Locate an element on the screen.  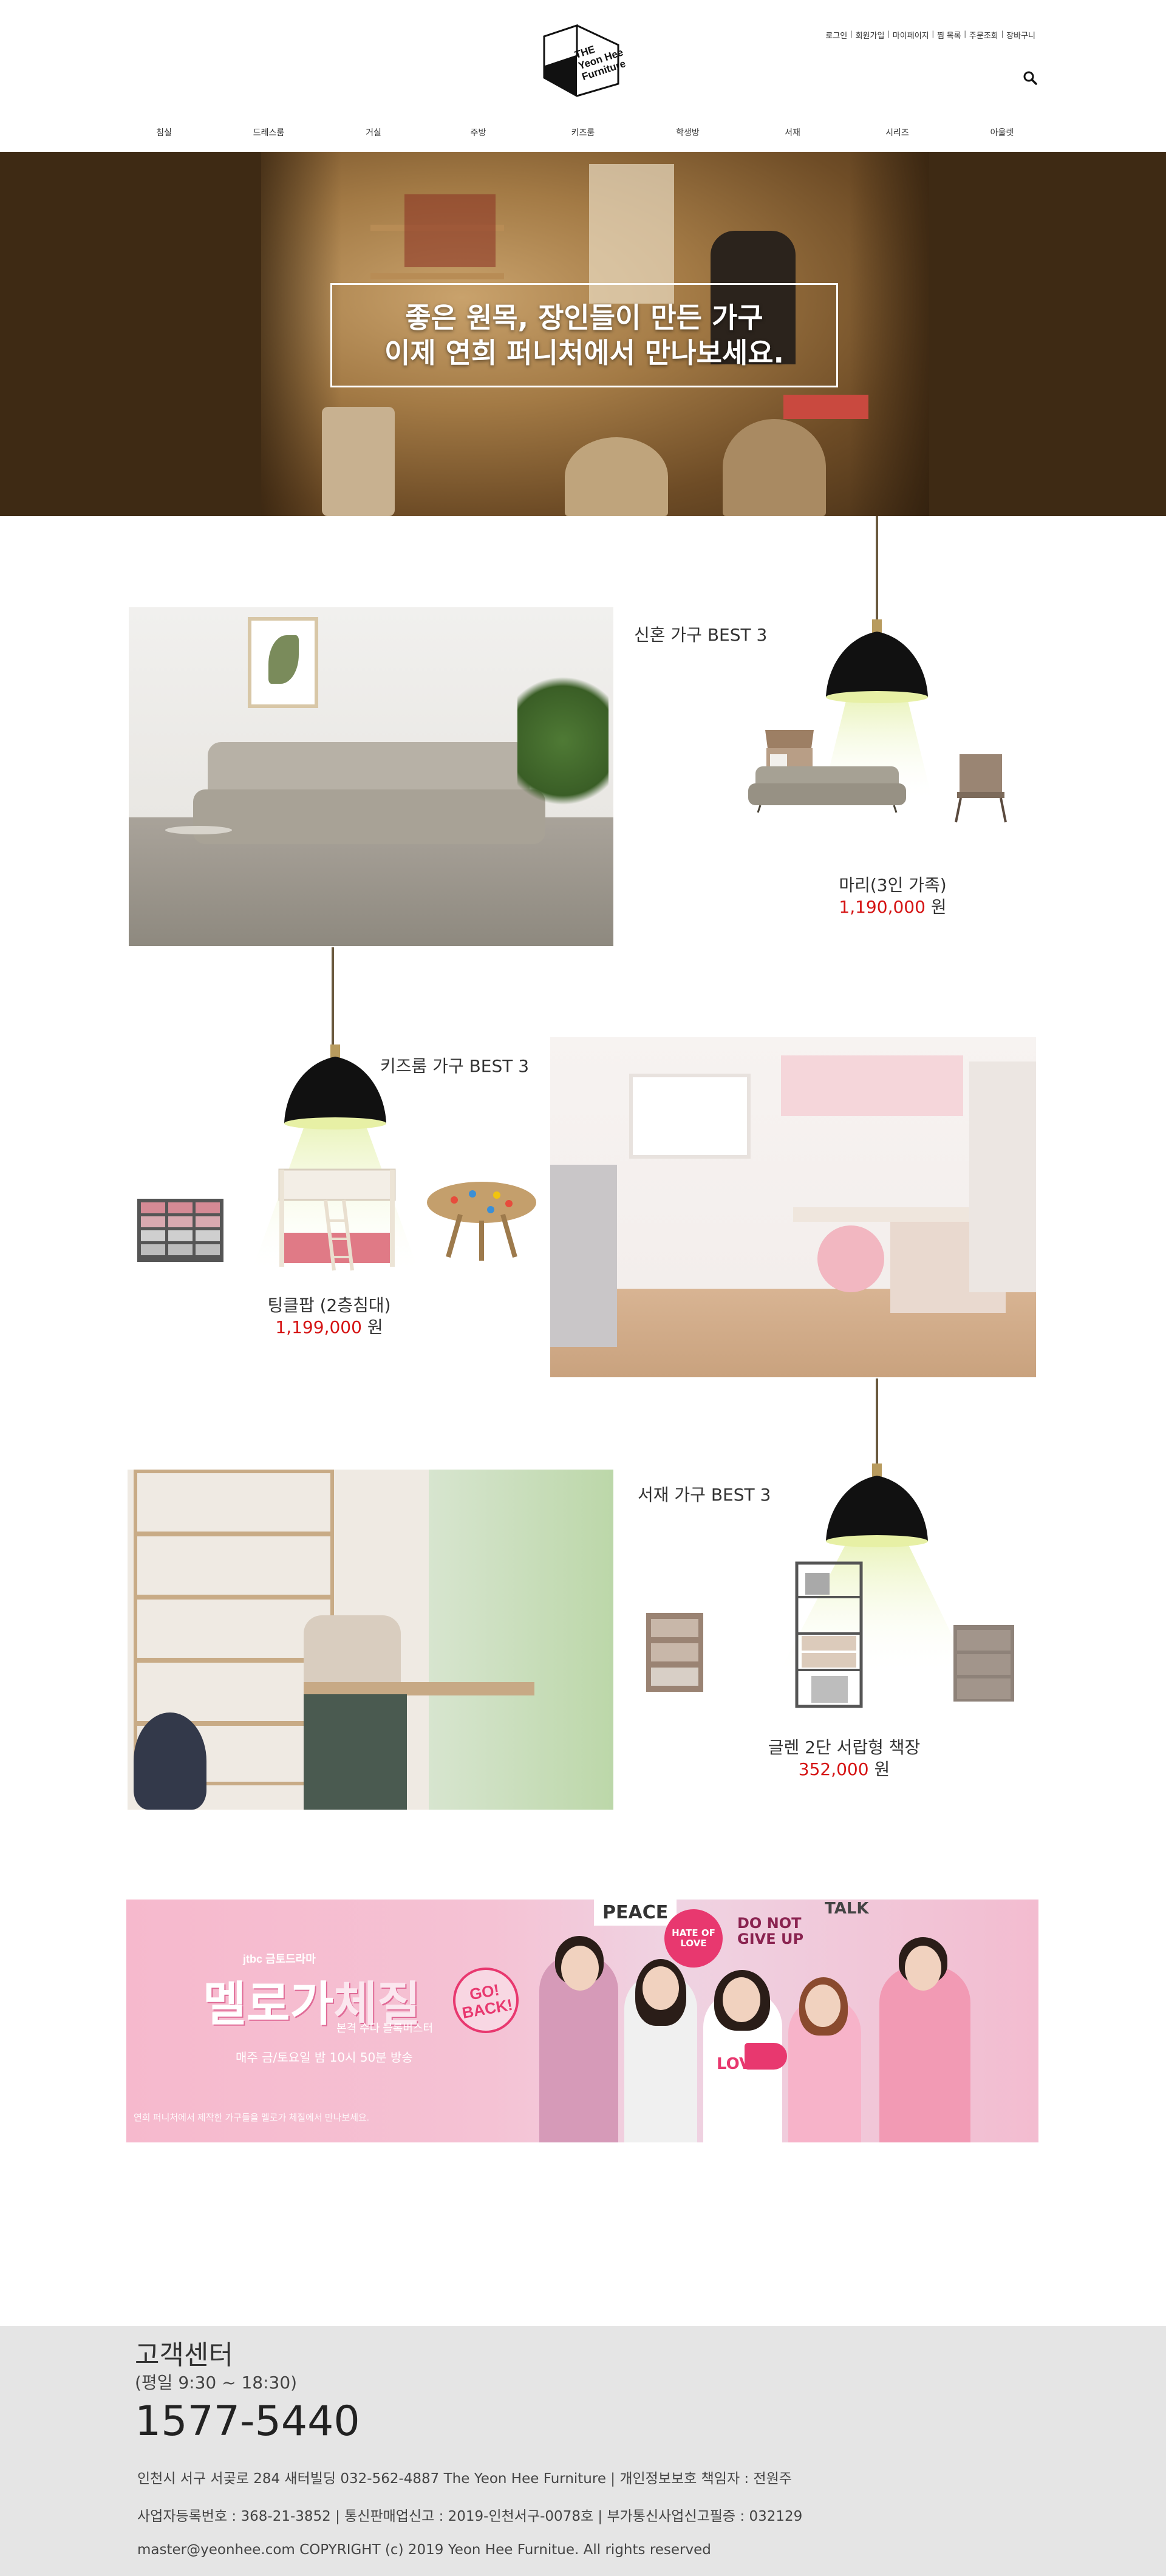
stool-shape is located at coordinates (170, 1761).